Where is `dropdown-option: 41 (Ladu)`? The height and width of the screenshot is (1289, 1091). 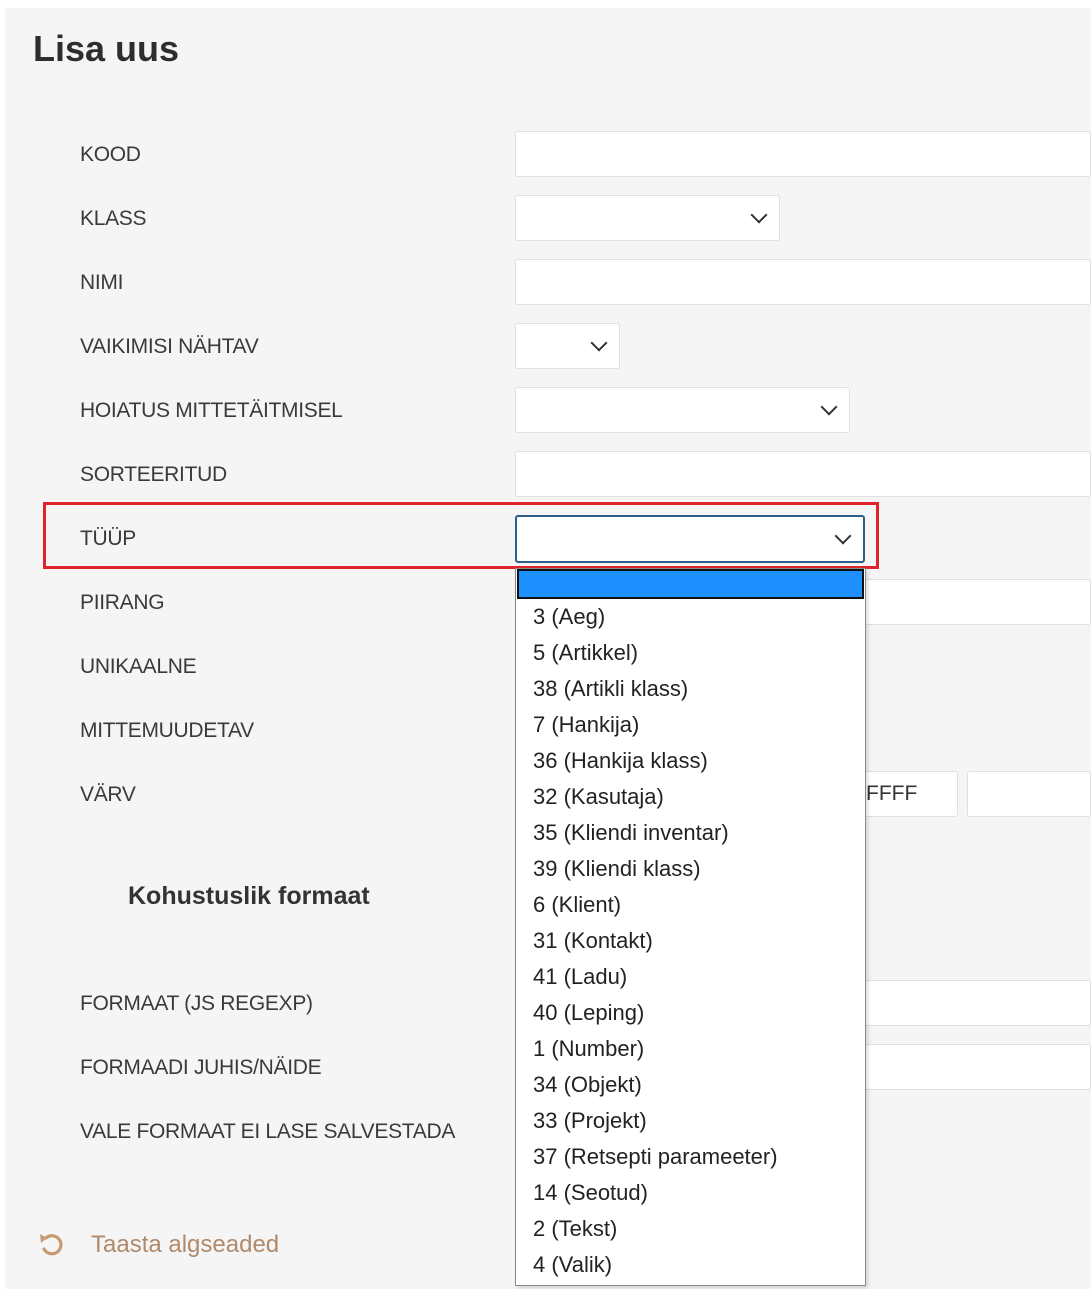 dropdown-option: 41 (Ladu) is located at coordinates (690, 977).